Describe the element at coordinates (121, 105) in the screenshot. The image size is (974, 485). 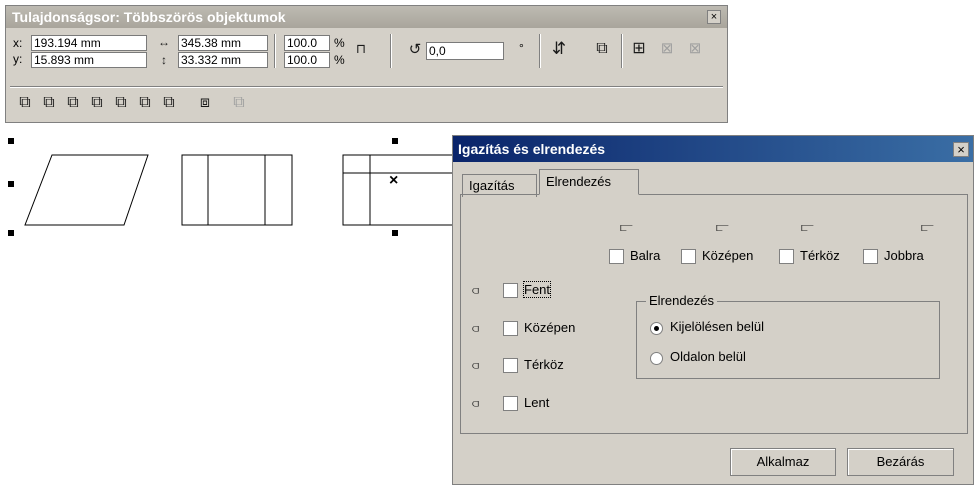
I see `front-minus-back-icon: ⧉` at that location.